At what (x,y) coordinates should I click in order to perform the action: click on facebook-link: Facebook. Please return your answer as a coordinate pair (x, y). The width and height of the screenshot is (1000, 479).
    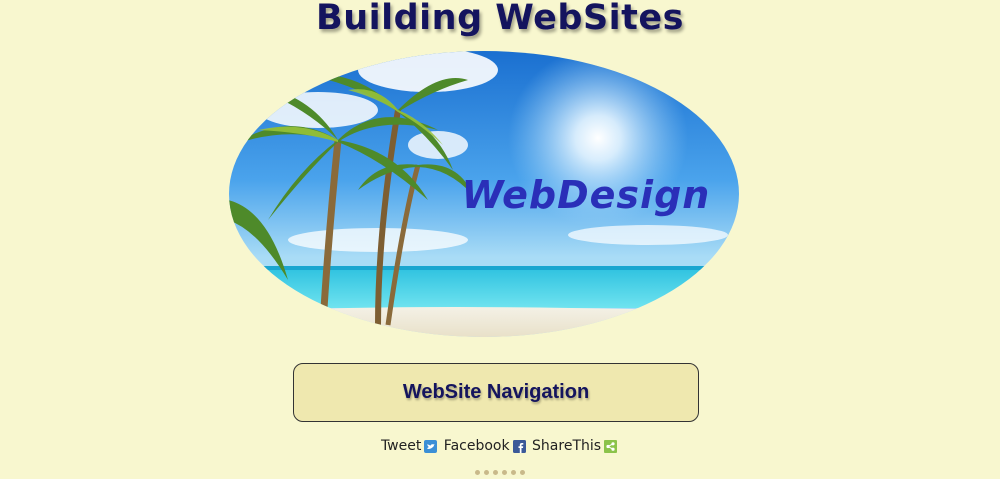
    Looking at the image, I should click on (488, 446).